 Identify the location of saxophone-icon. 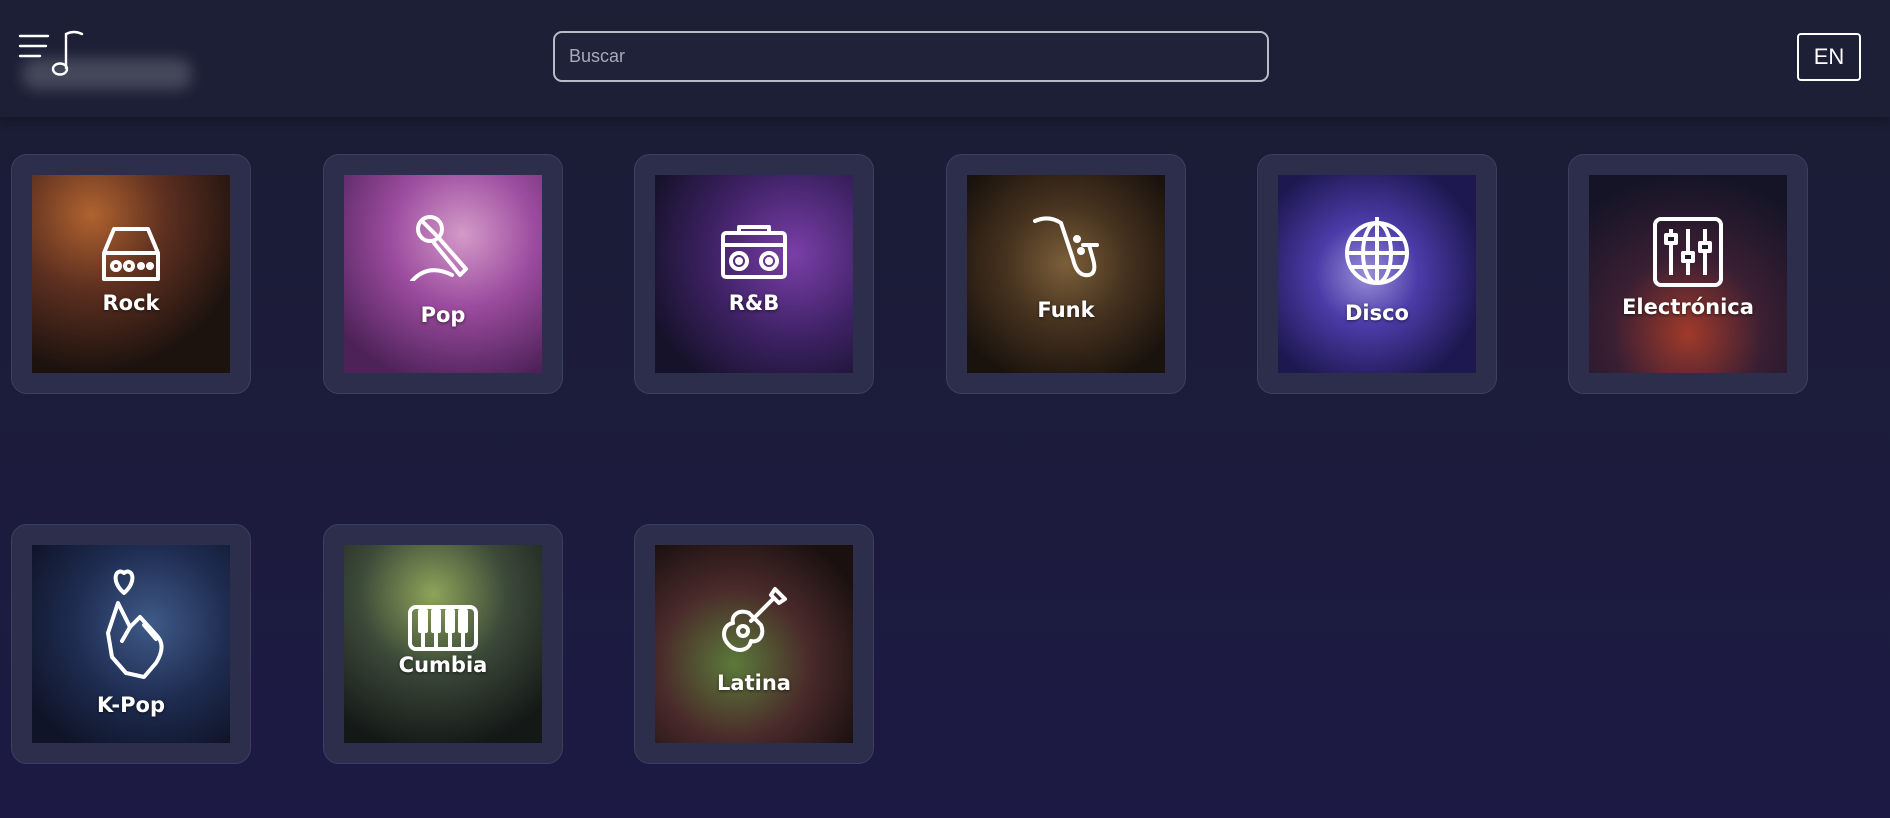
(1066, 247).